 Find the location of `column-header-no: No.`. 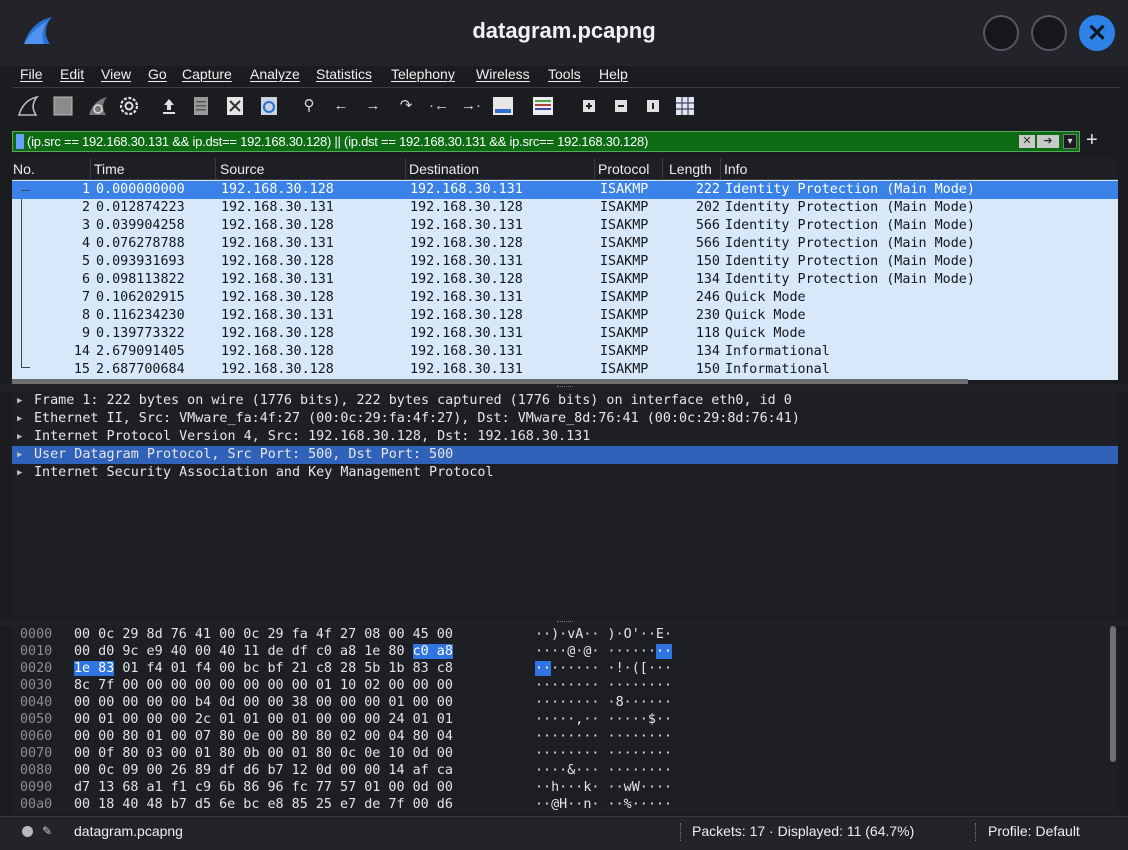

column-header-no: No. is located at coordinates (24, 169).